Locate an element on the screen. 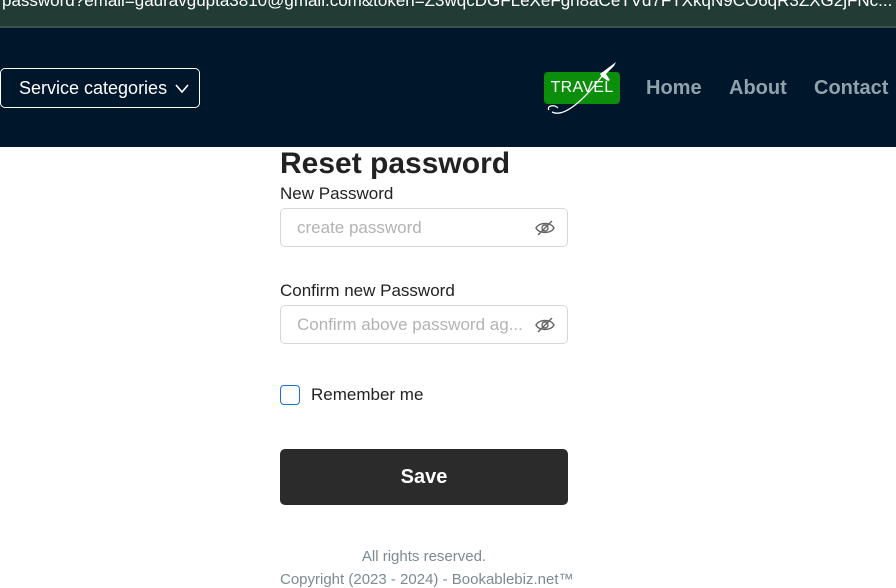 The image size is (896, 588). remember-me-row: Remember me is located at coordinates (351, 395).